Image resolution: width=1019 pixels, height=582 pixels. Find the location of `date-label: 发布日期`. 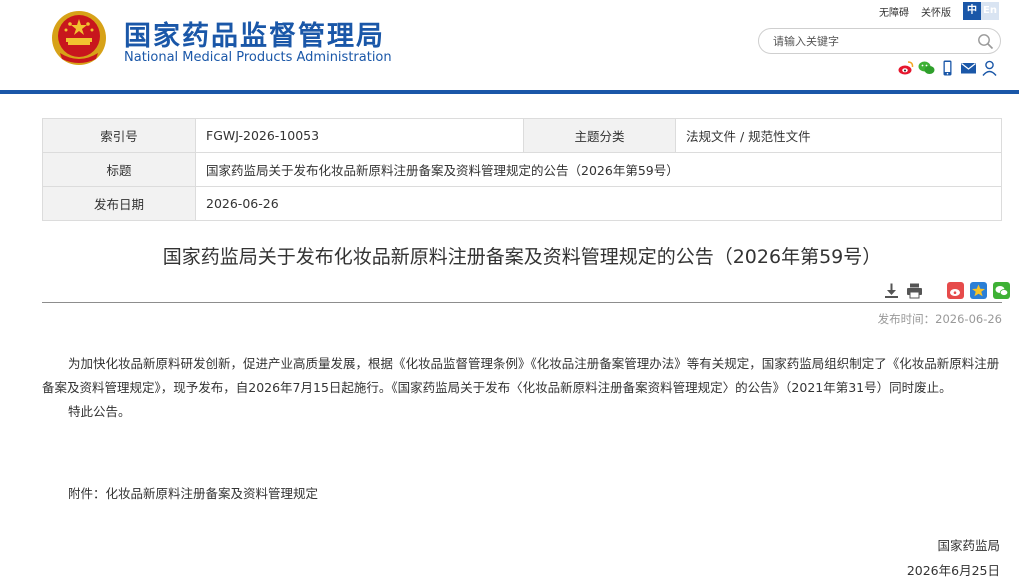

date-label: 发布日期 is located at coordinates (119, 203).